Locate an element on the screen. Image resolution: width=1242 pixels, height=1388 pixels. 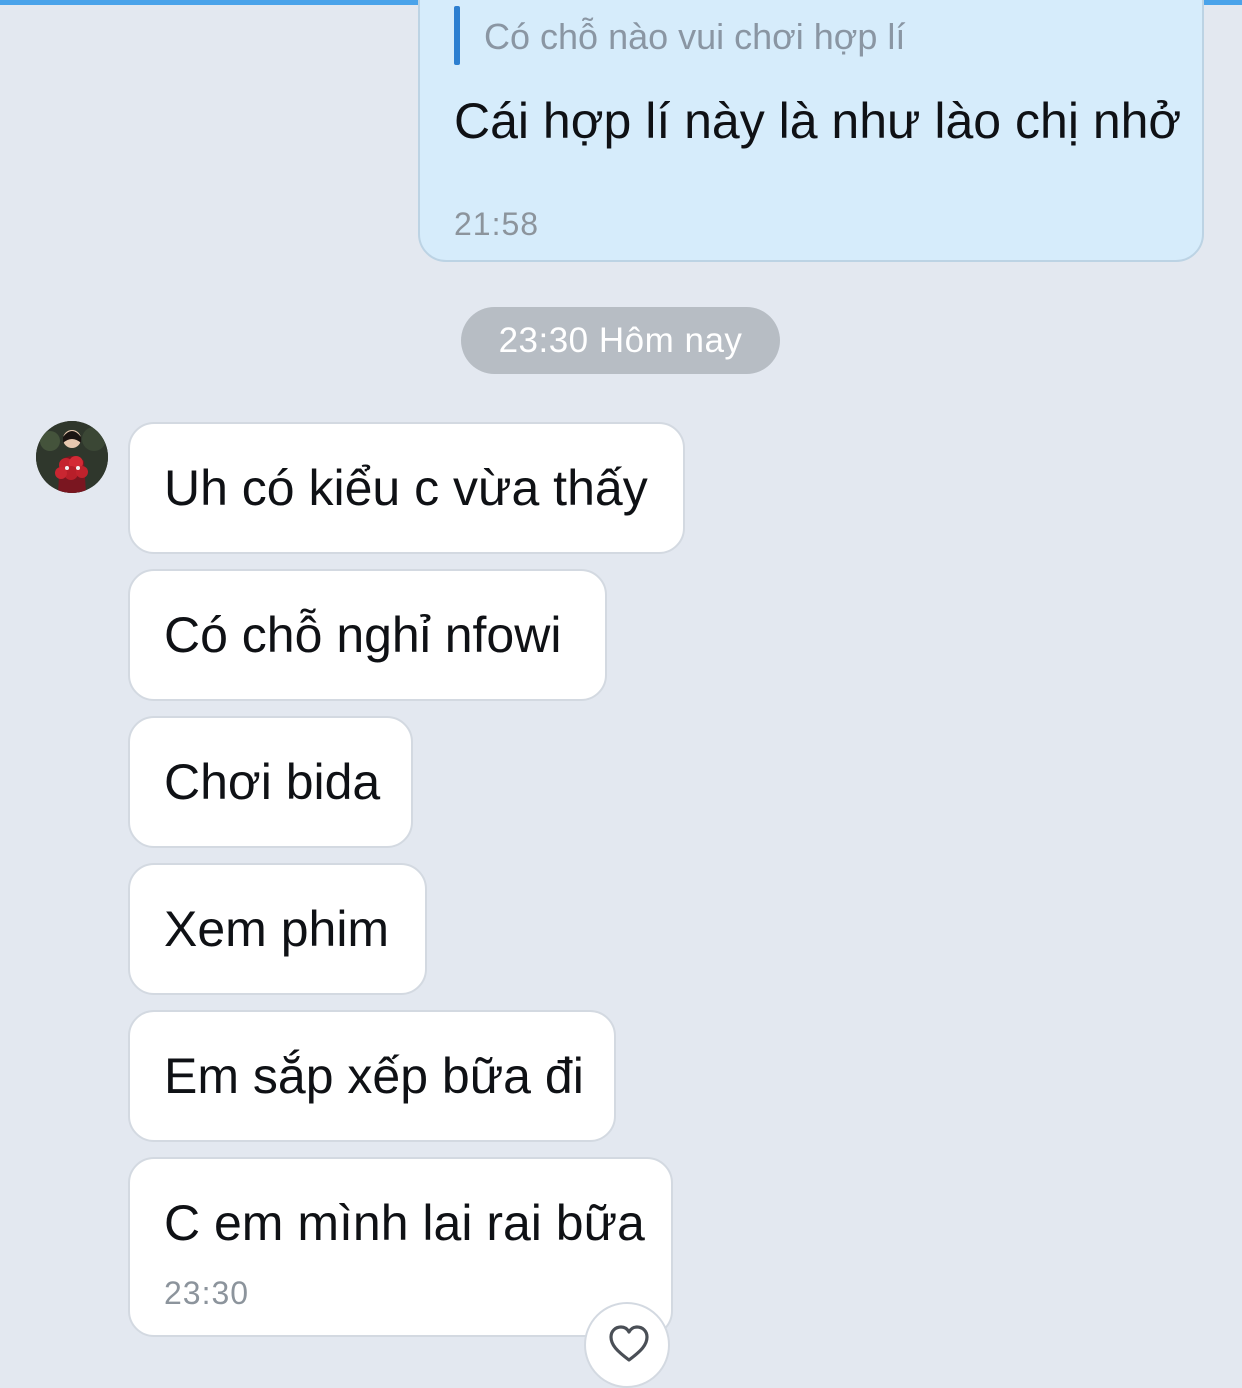
received-message-bubble: Em sắp xếp bữa đi is located at coordinates (372, 1076).